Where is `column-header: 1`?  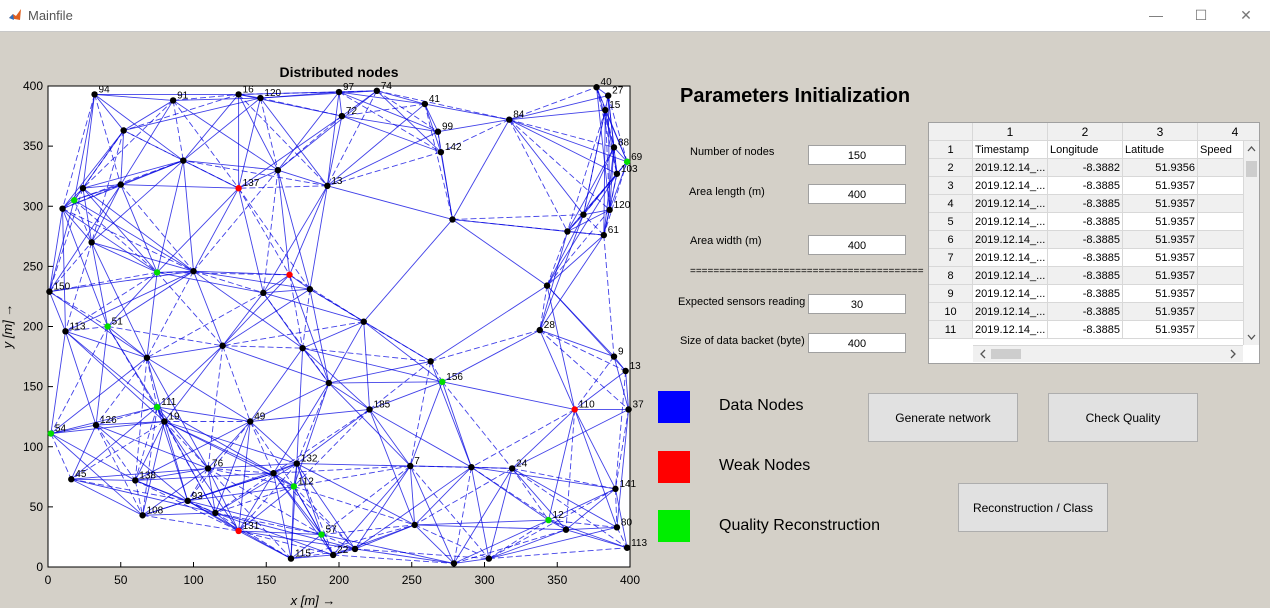 column-header: 1 is located at coordinates (1010, 132).